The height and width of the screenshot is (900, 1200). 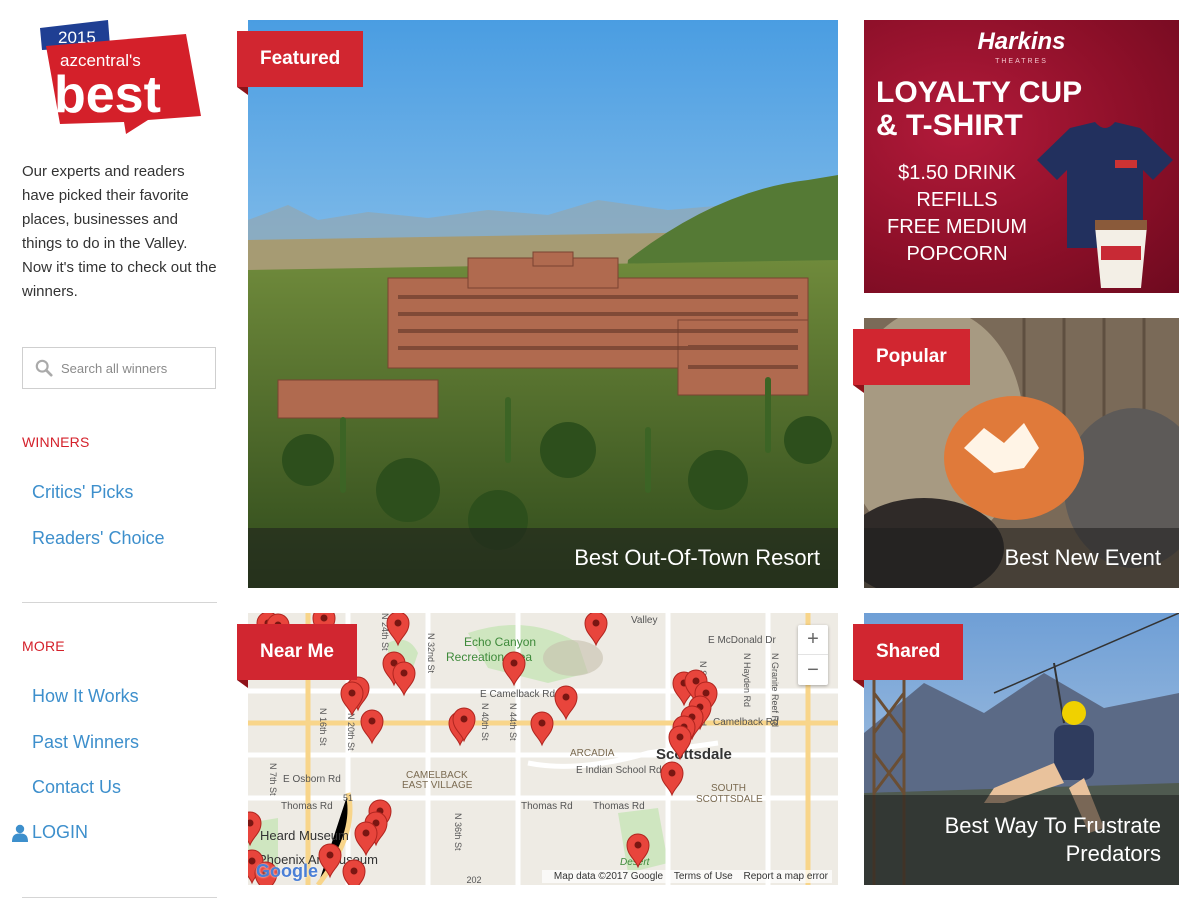 I want to click on shared-caption-line1: Best Way To Frustrate, so click(x=1052, y=825).